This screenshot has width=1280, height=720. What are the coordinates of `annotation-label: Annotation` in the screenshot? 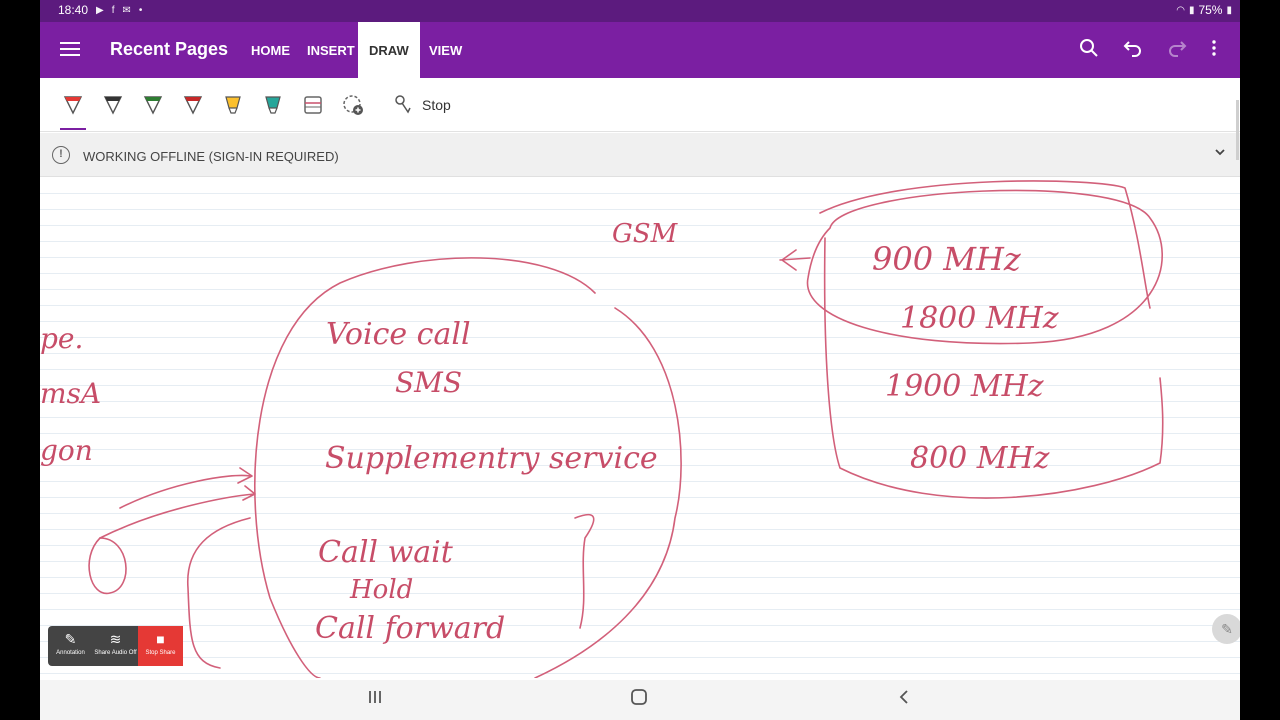 It's located at (70, 653).